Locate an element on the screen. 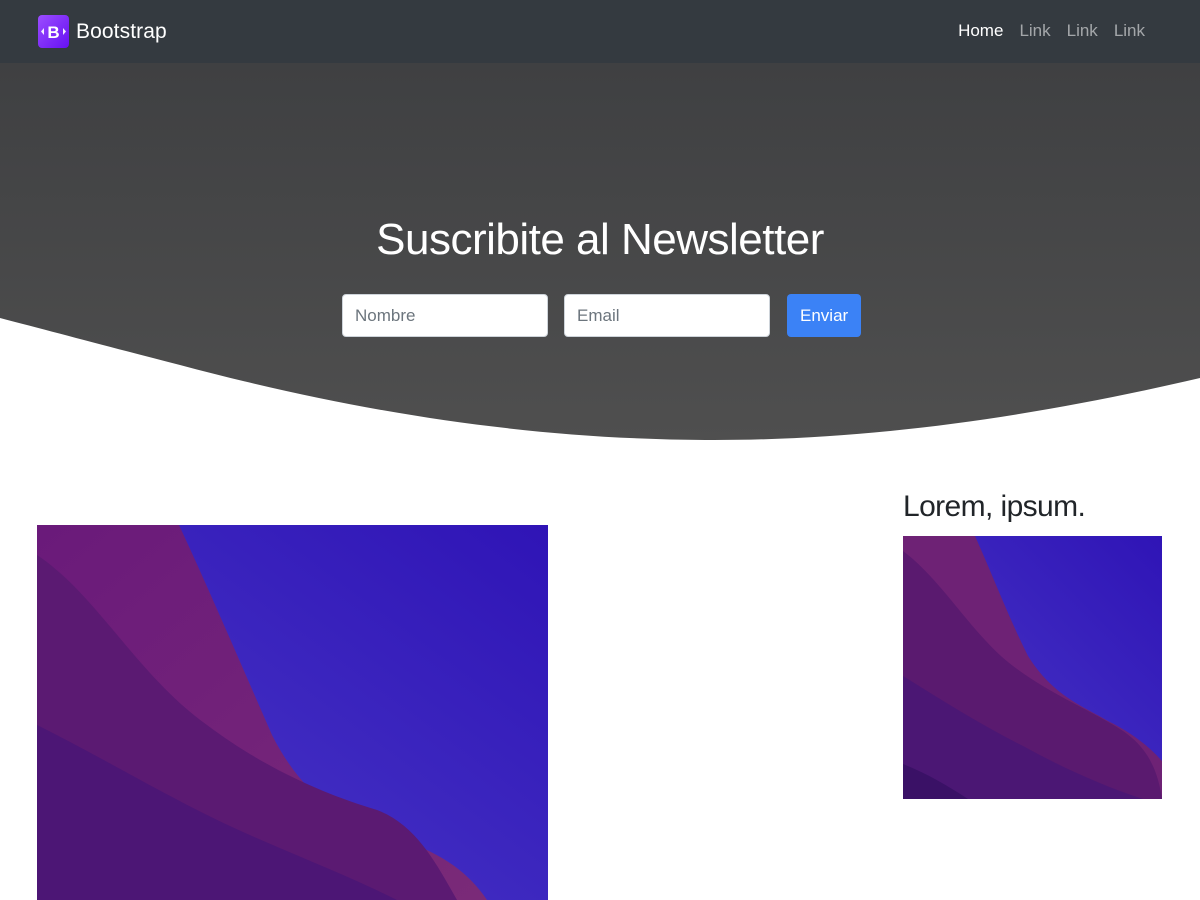  bootstrap-logo-icon: B is located at coordinates (53, 31).